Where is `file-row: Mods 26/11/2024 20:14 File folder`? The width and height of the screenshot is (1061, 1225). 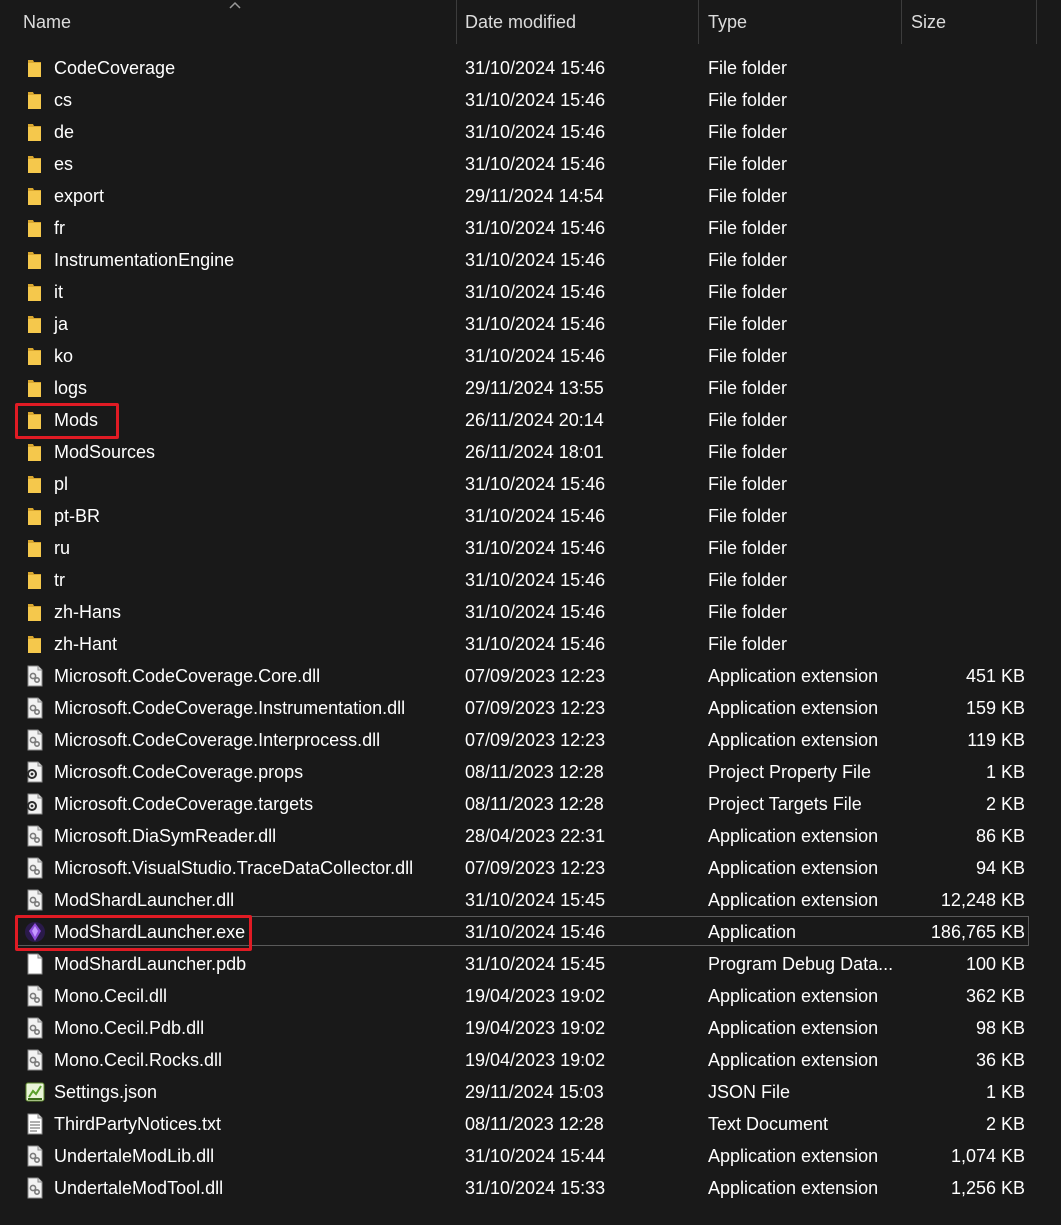 file-row: Mods 26/11/2024 20:14 File folder is located at coordinates (530, 421).